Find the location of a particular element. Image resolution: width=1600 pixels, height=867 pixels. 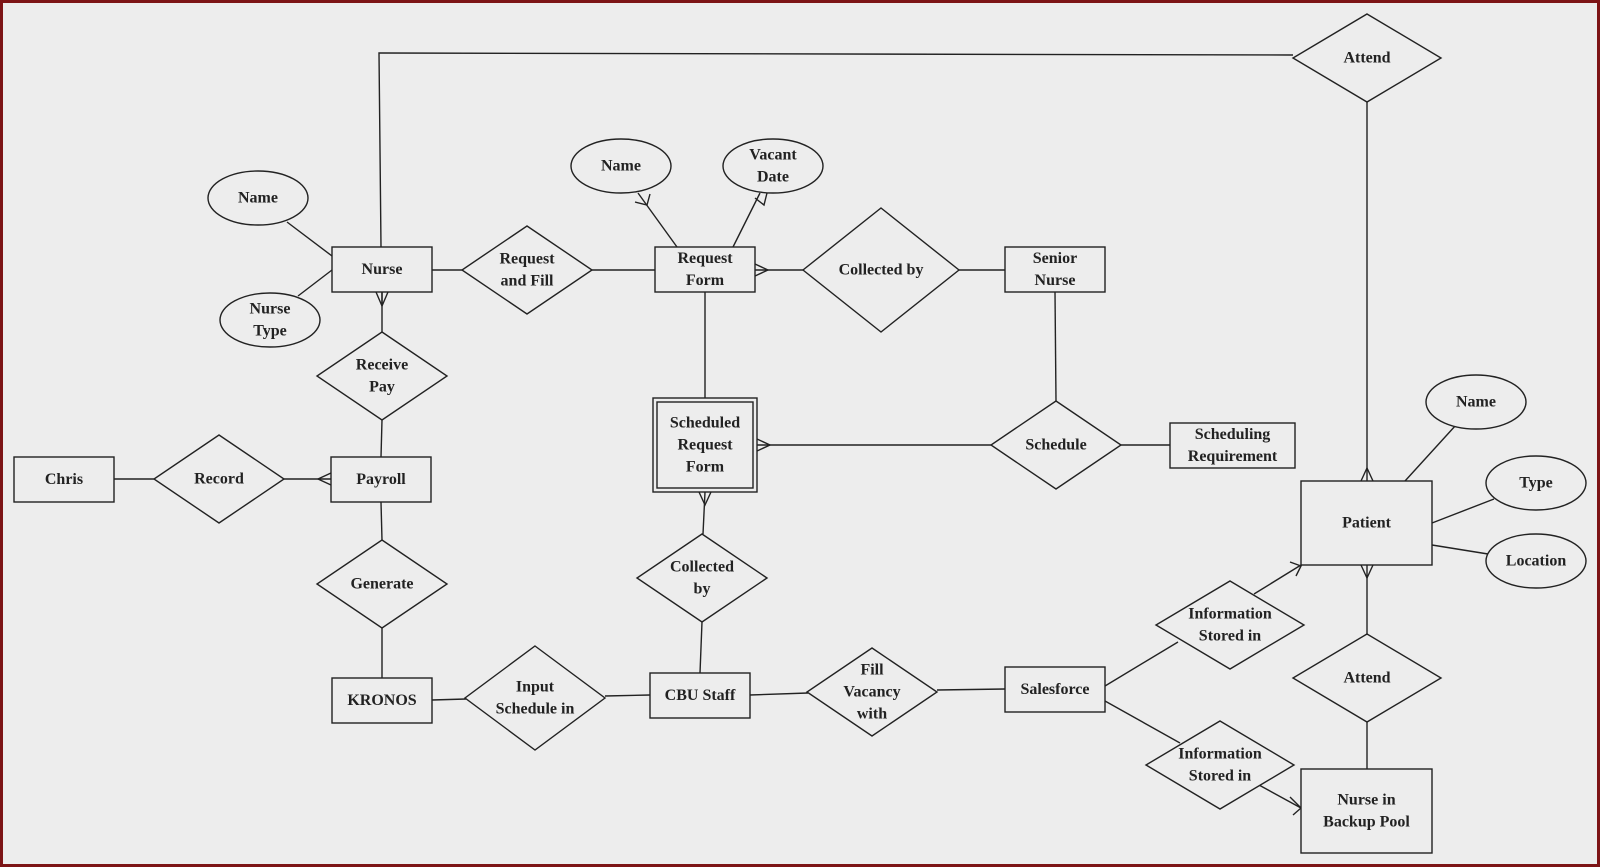

entity-senior-nurse-label: Senior is located at coordinates (1055, 258).